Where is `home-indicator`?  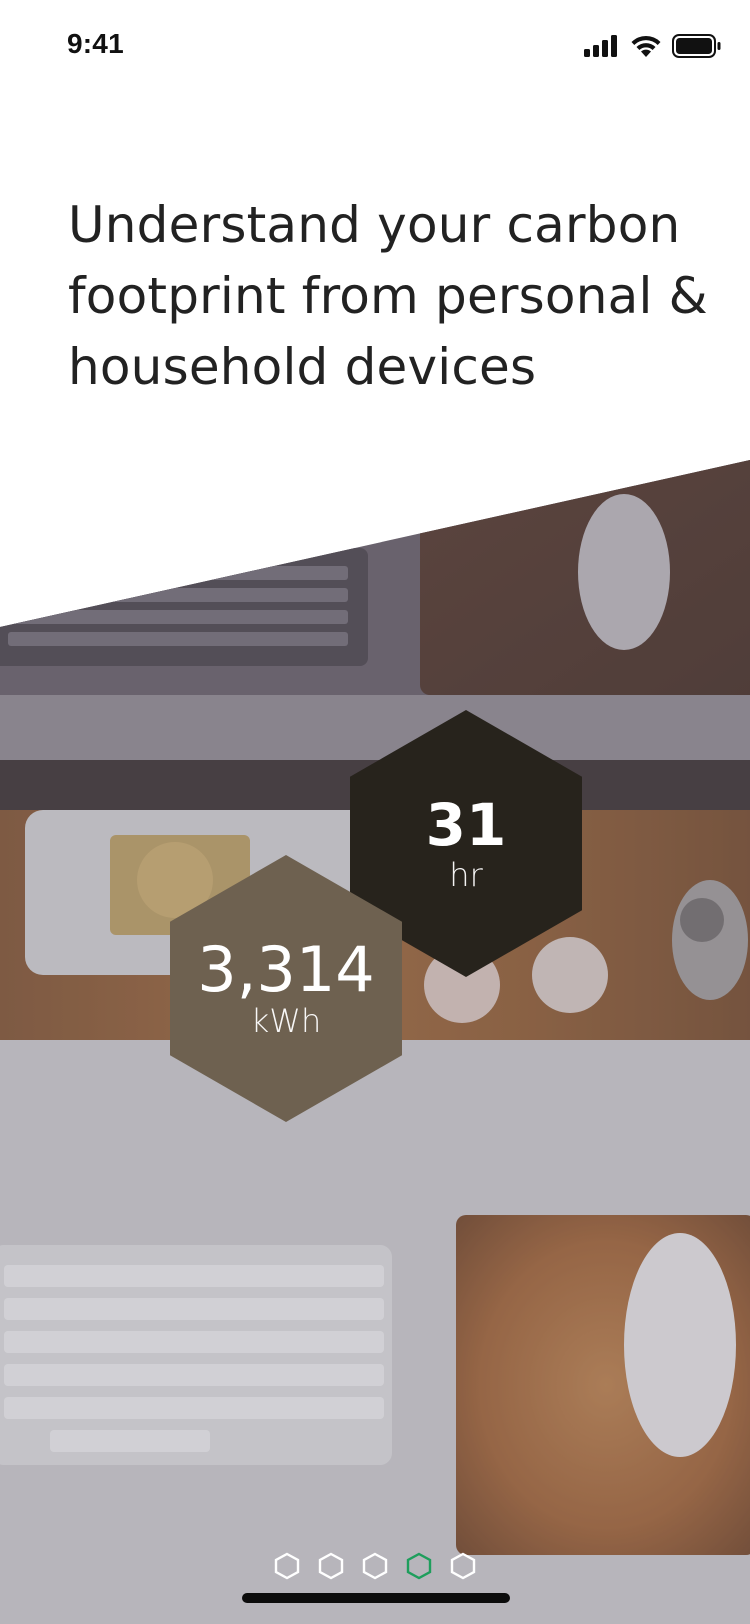 home-indicator is located at coordinates (376, 1598).